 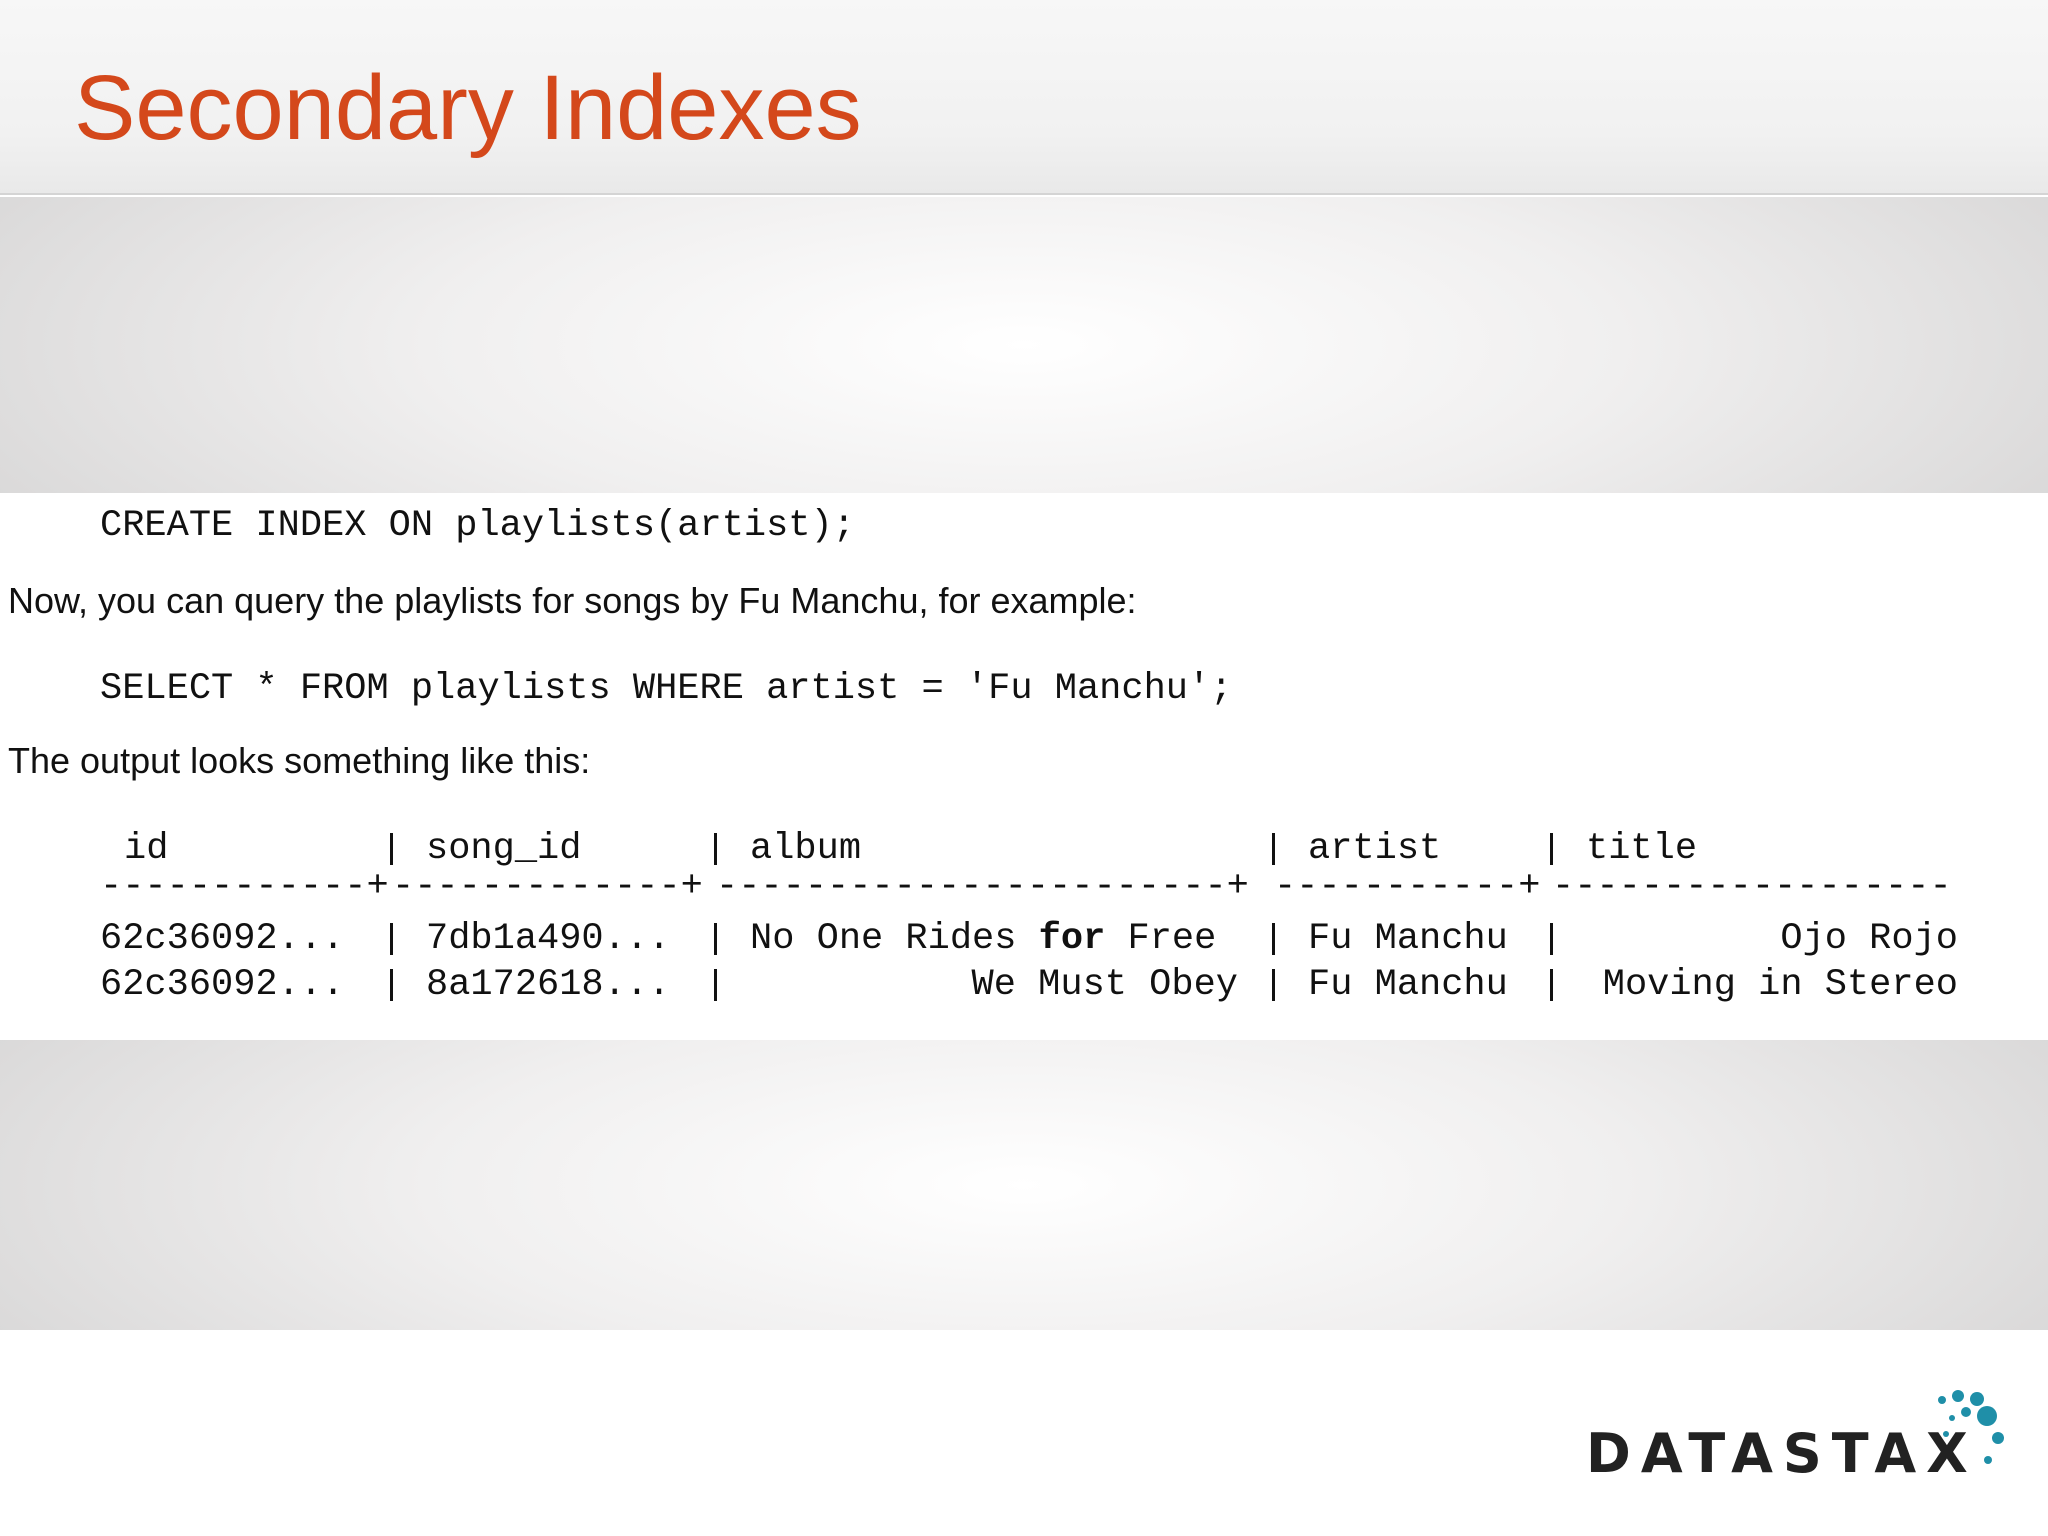 What do you see at coordinates (547, 887) in the screenshot?
I see `table-rule-segment: -------------+` at bounding box center [547, 887].